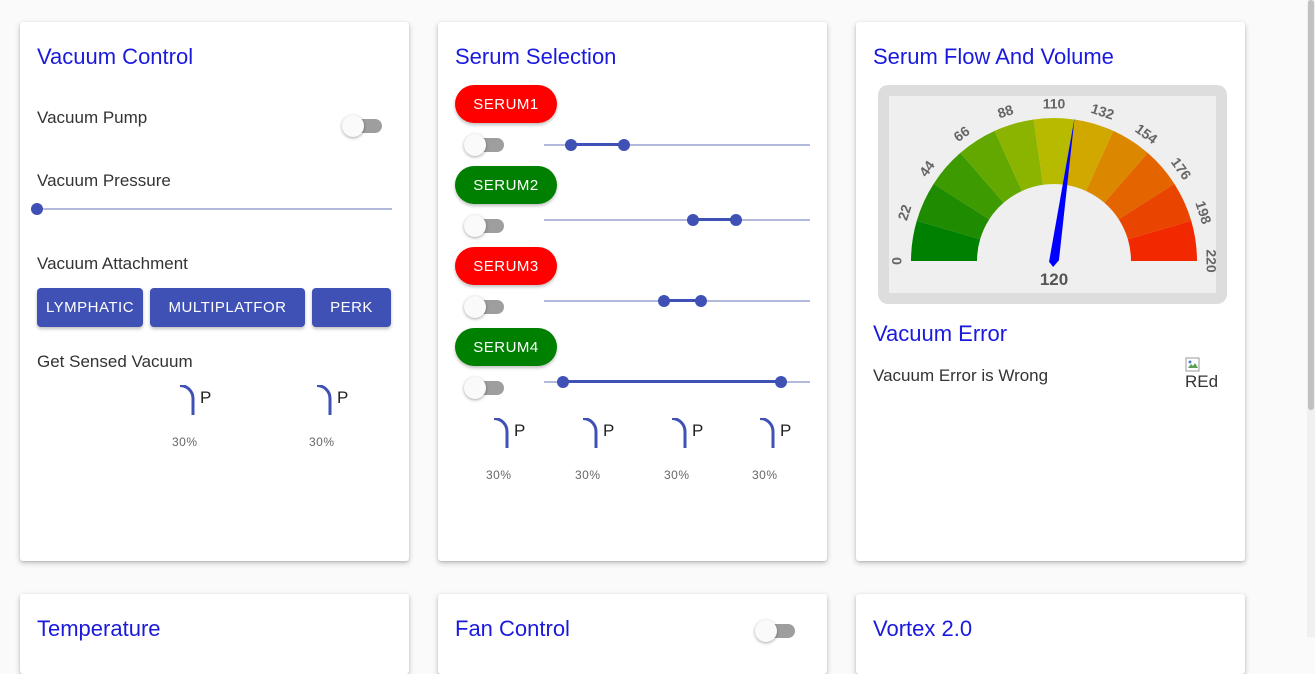 The height and width of the screenshot is (674, 1315). I want to click on flow-gauge: 0 22 44 66 88 110 132 154 176 198 220 120, so click(1054, 192).